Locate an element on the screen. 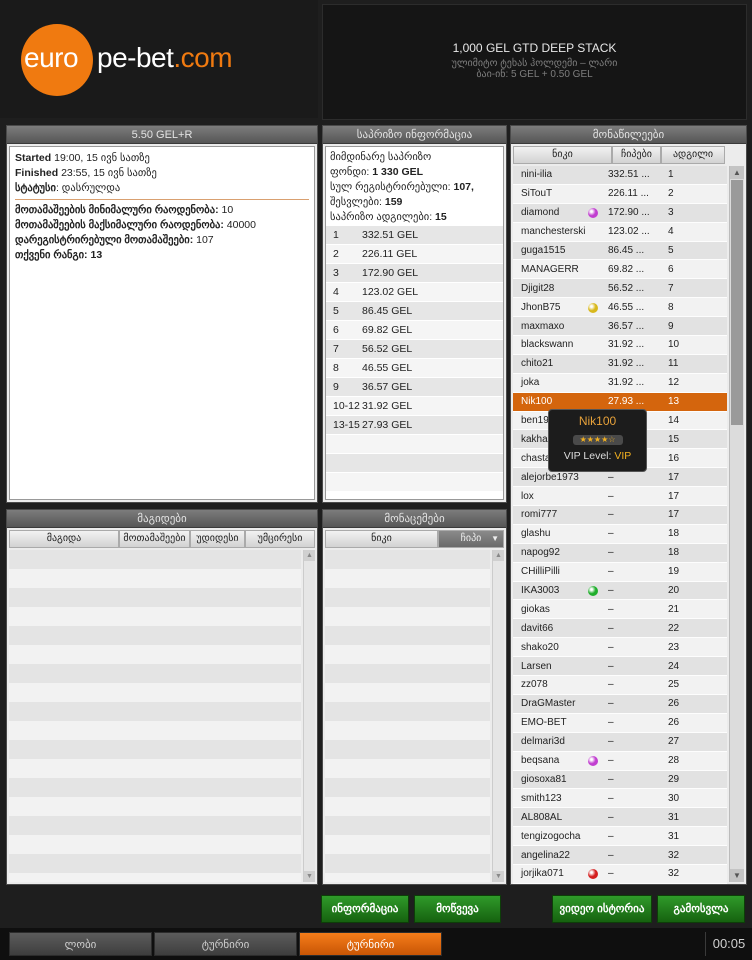 Image resolution: width=752 pixels, height=960 pixels. player-row: CHilliPilli – 19 is located at coordinates (620, 572).